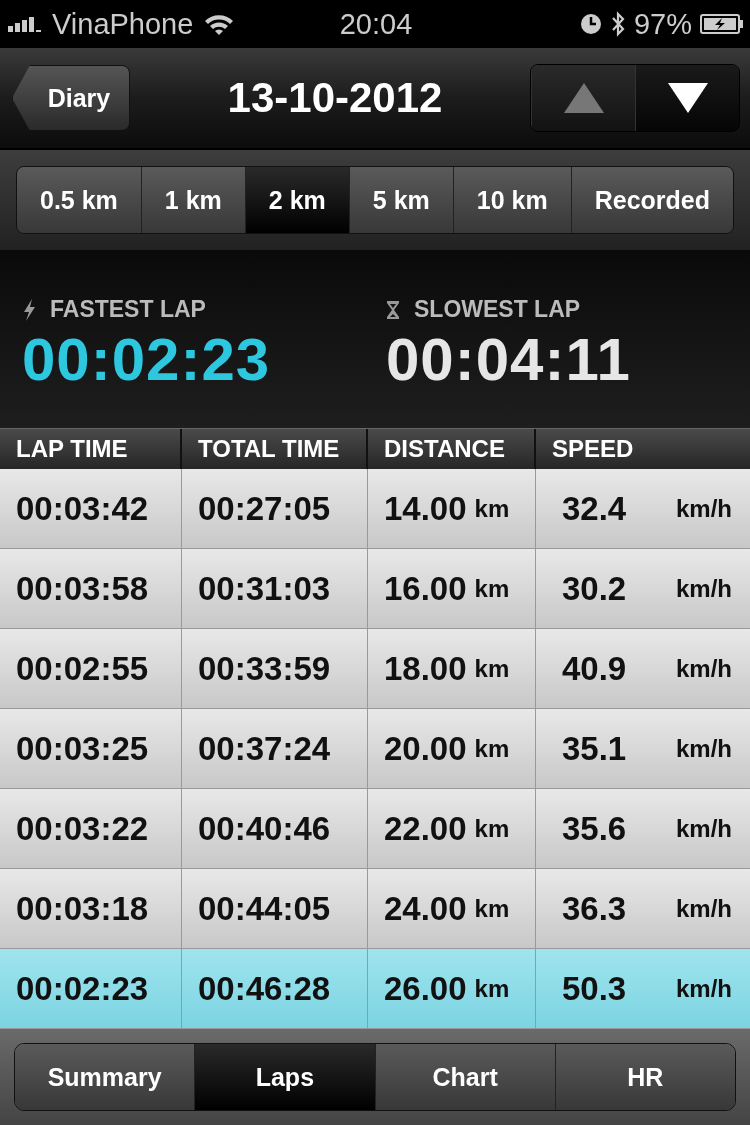  What do you see at coordinates (465, 1077) in the screenshot?
I see `view-tab: Chart` at bounding box center [465, 1077].